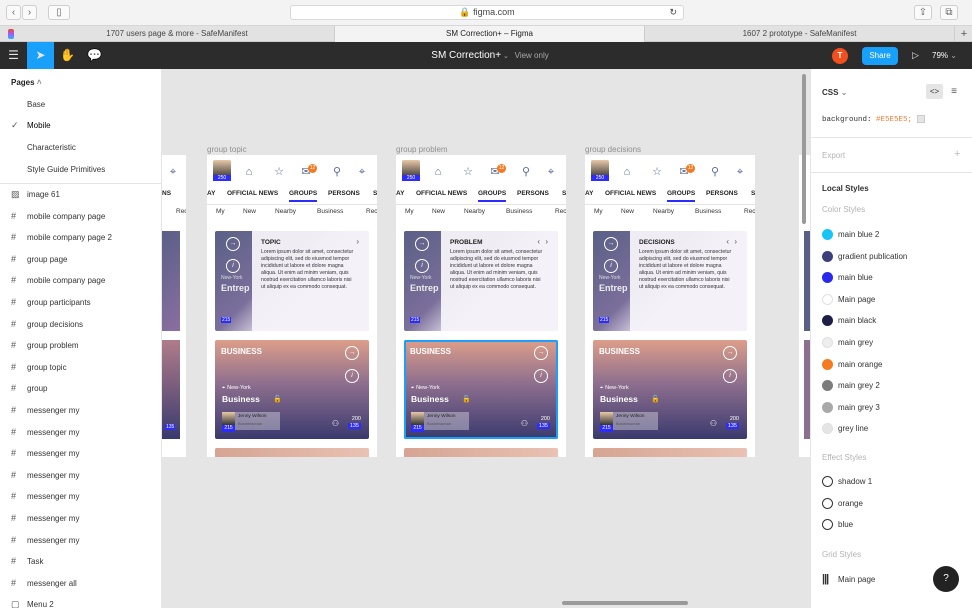 The width and height of the screenshot is (972, 608). I want to click on browser-tab: 1707 users page & more - SafeManifest, so click(177, 34).